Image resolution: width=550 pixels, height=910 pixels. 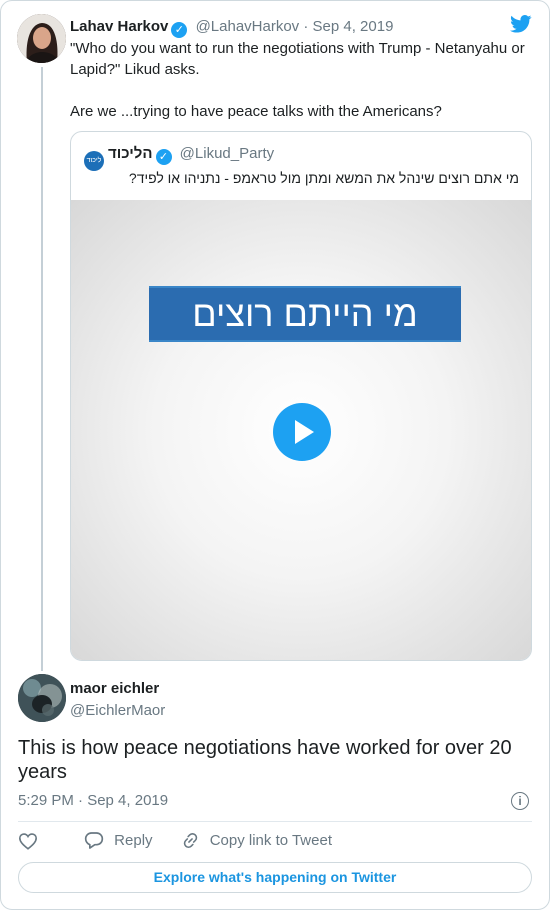 What do you see at coordinates (117, 689) in the screenshot?
I see `reply-author-name: maor eichler` at bounding box center [117, 689].